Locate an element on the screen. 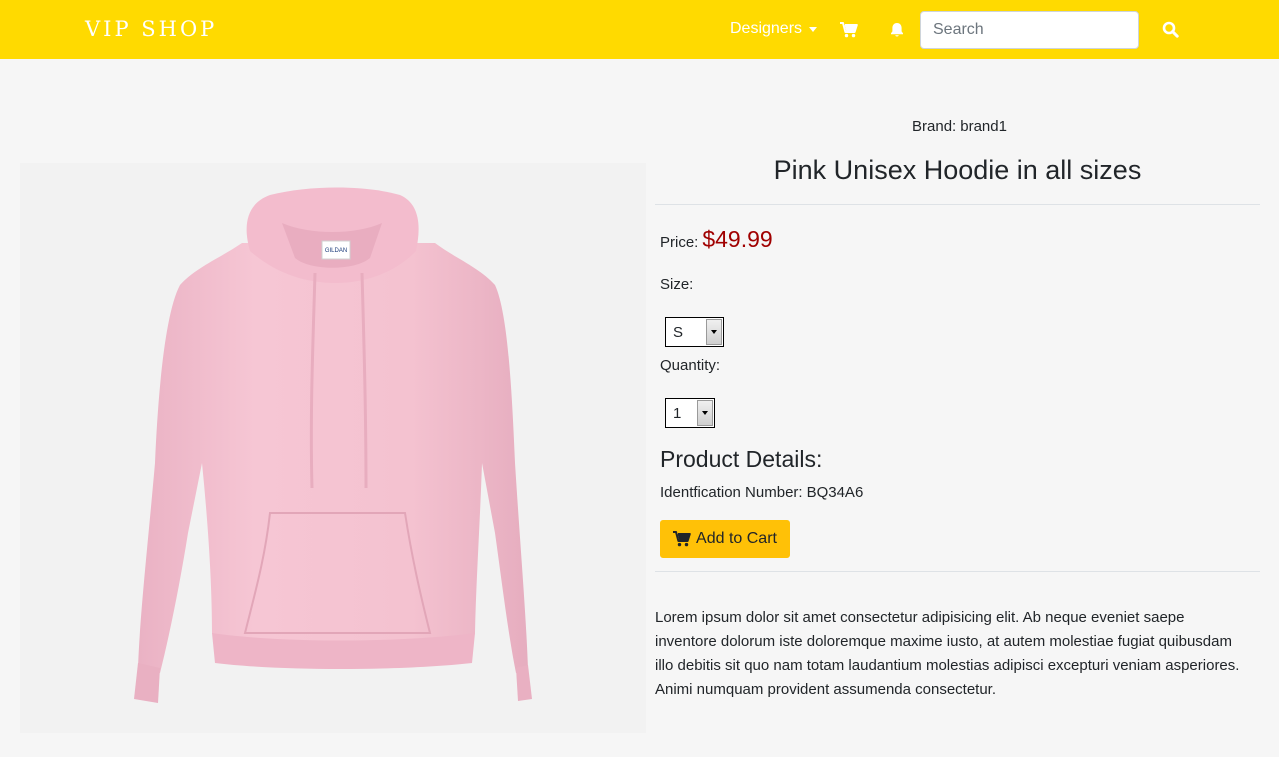 The height and width of the screenshot is (757, 1279). designers-dropdown: Designers is located at coordinates (774, 29).